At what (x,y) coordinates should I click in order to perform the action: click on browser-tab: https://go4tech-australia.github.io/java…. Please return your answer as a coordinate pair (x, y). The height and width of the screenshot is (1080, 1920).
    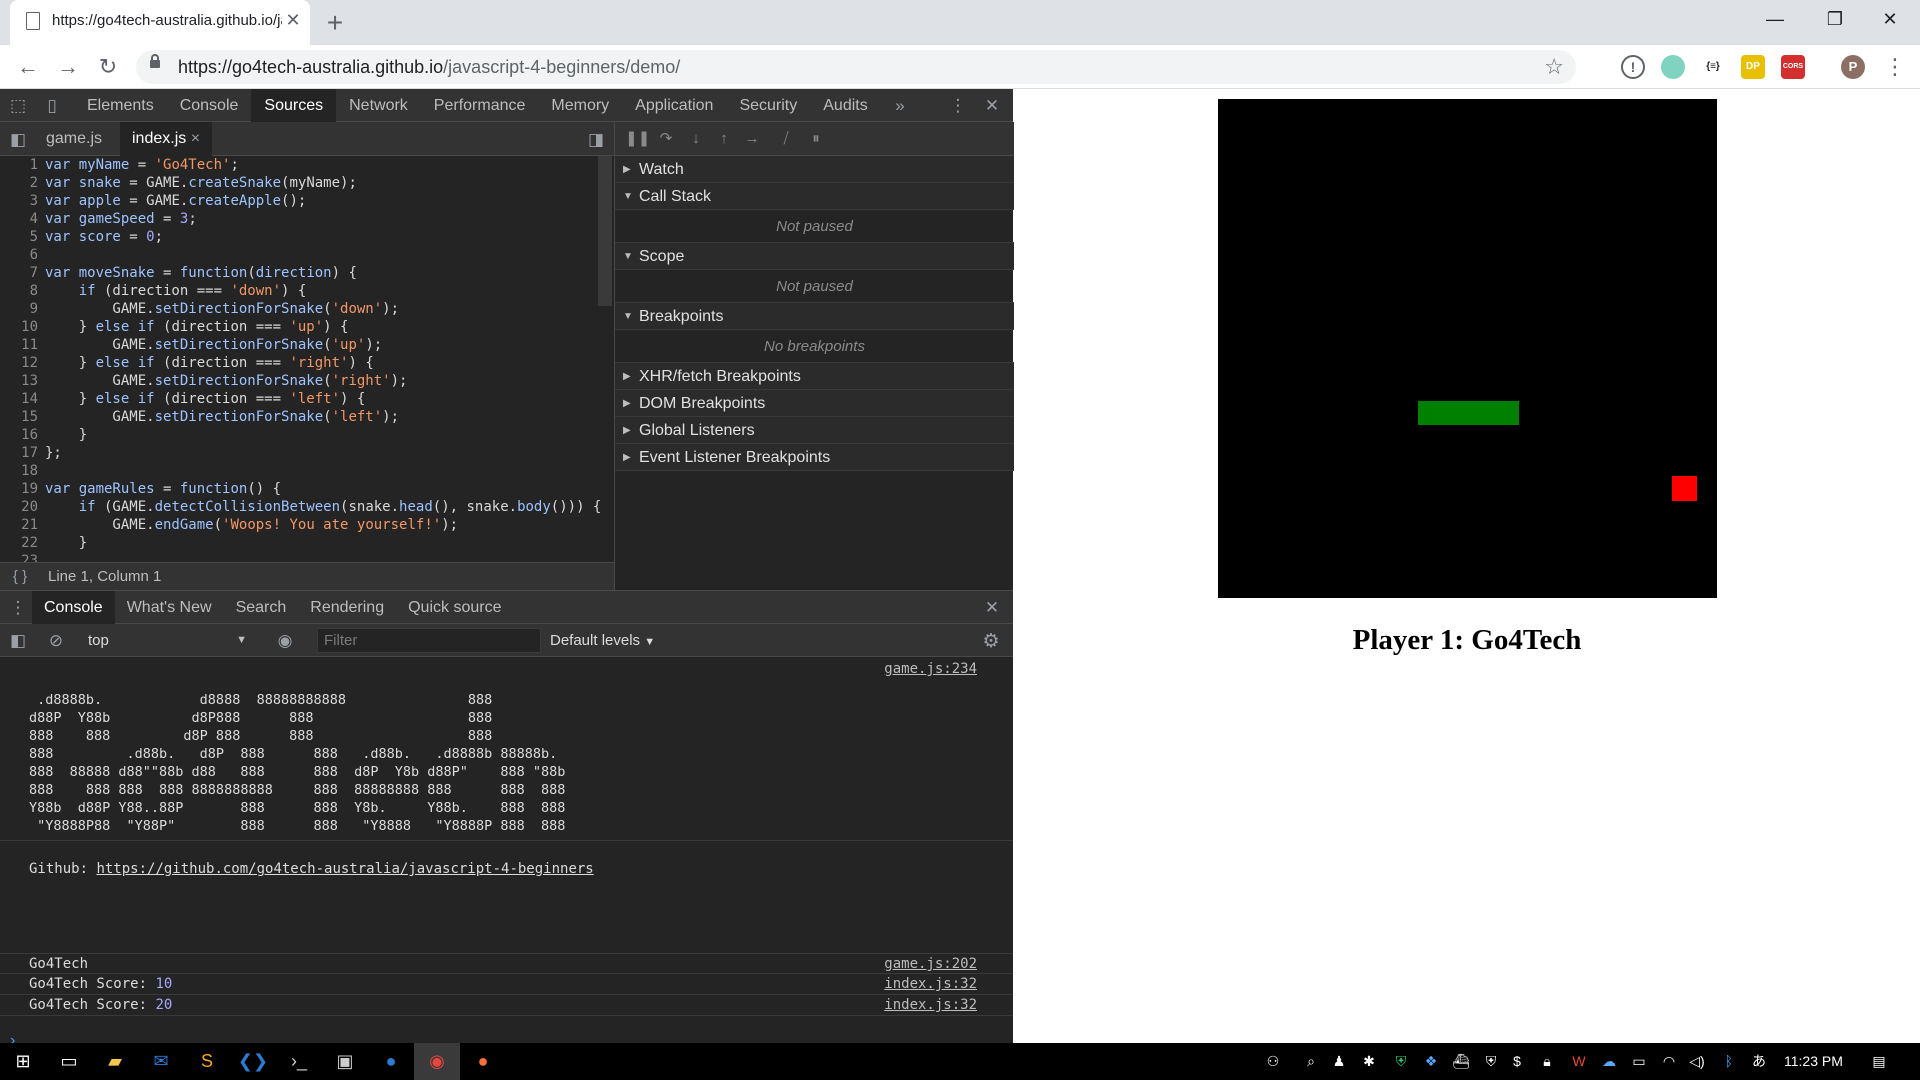
    Looking at the image, I should click on (160, 22).